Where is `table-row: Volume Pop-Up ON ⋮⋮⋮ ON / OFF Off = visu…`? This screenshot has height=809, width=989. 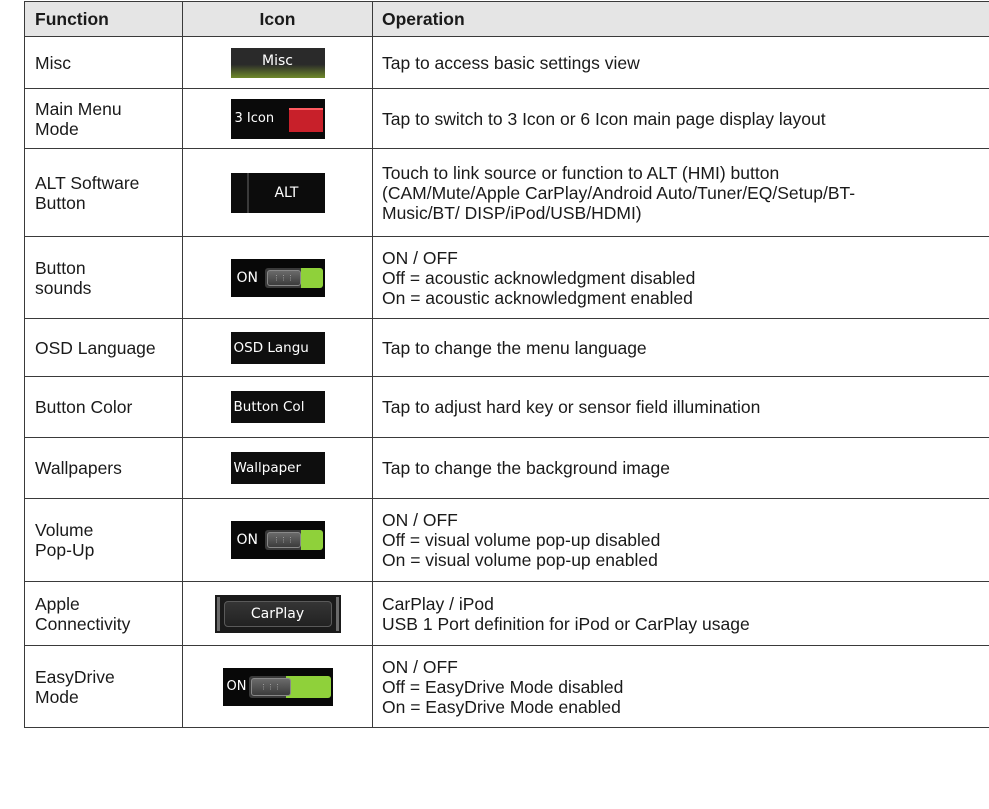
table-row: Volume Pop-Up ON ⋮⋮⋮ ON / OFF Off = visu… is located at coordinates (506, 540).